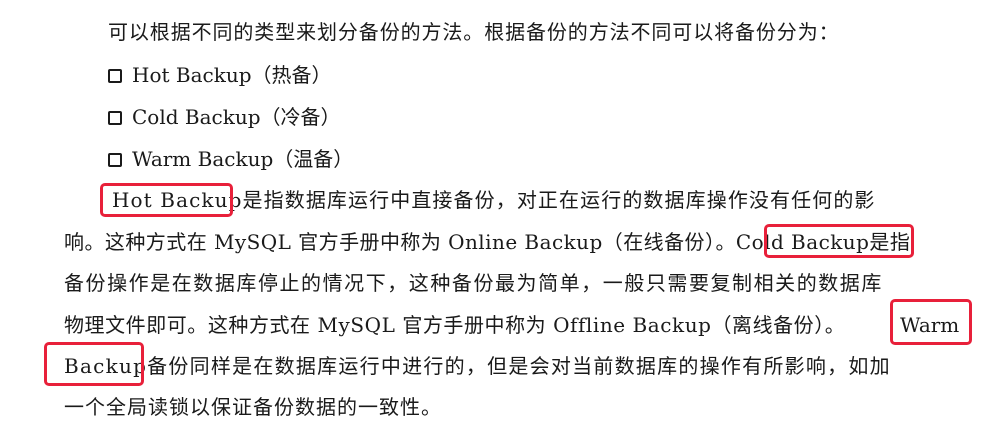 The width and height of the screenshot is (997, 425). Describe the element at coordinates (930, 325) in the screenshot. I see `warm-term-part1: Warm` at that location.